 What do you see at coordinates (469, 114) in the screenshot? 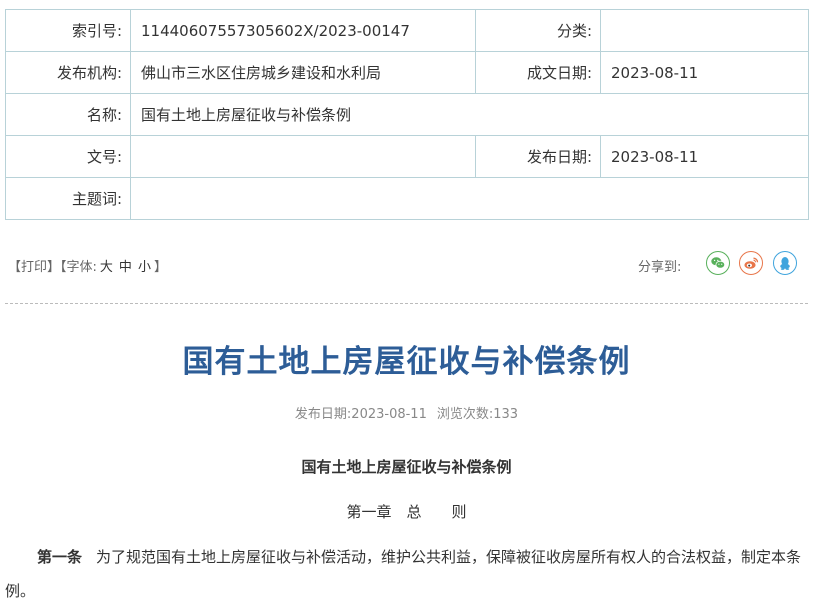
I see `name-value: 国有土地上房屋征收与补偿条例` at bounding box center [469, 114].